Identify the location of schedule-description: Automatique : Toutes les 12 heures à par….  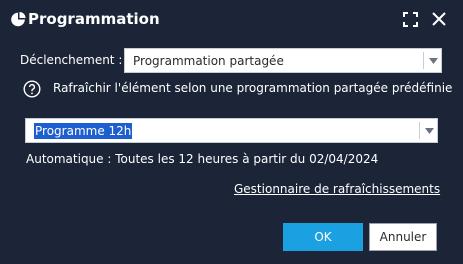
(202, 159).